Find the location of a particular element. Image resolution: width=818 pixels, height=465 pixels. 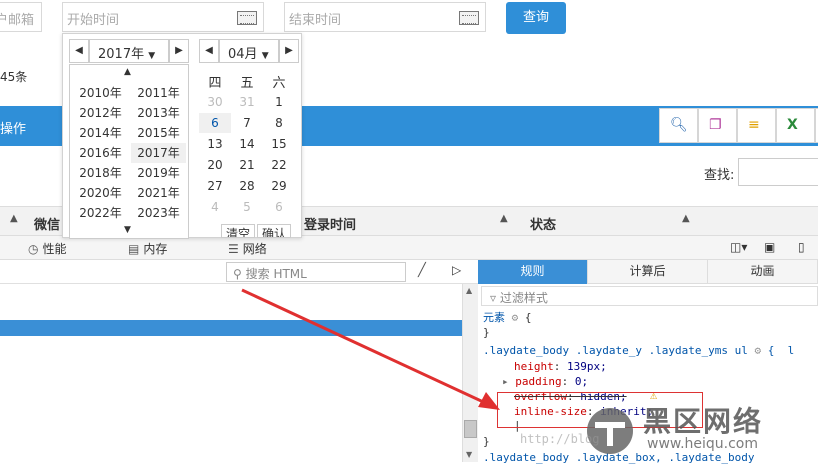

start-time-placeholder: 开始时间 is located at coordinates (93, 20).